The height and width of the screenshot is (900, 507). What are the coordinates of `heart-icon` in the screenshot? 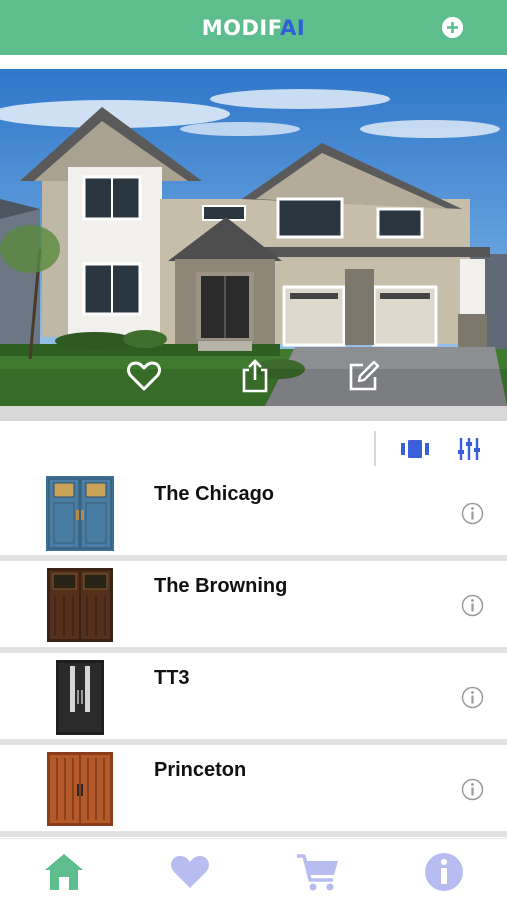 It's located at (144, 376).